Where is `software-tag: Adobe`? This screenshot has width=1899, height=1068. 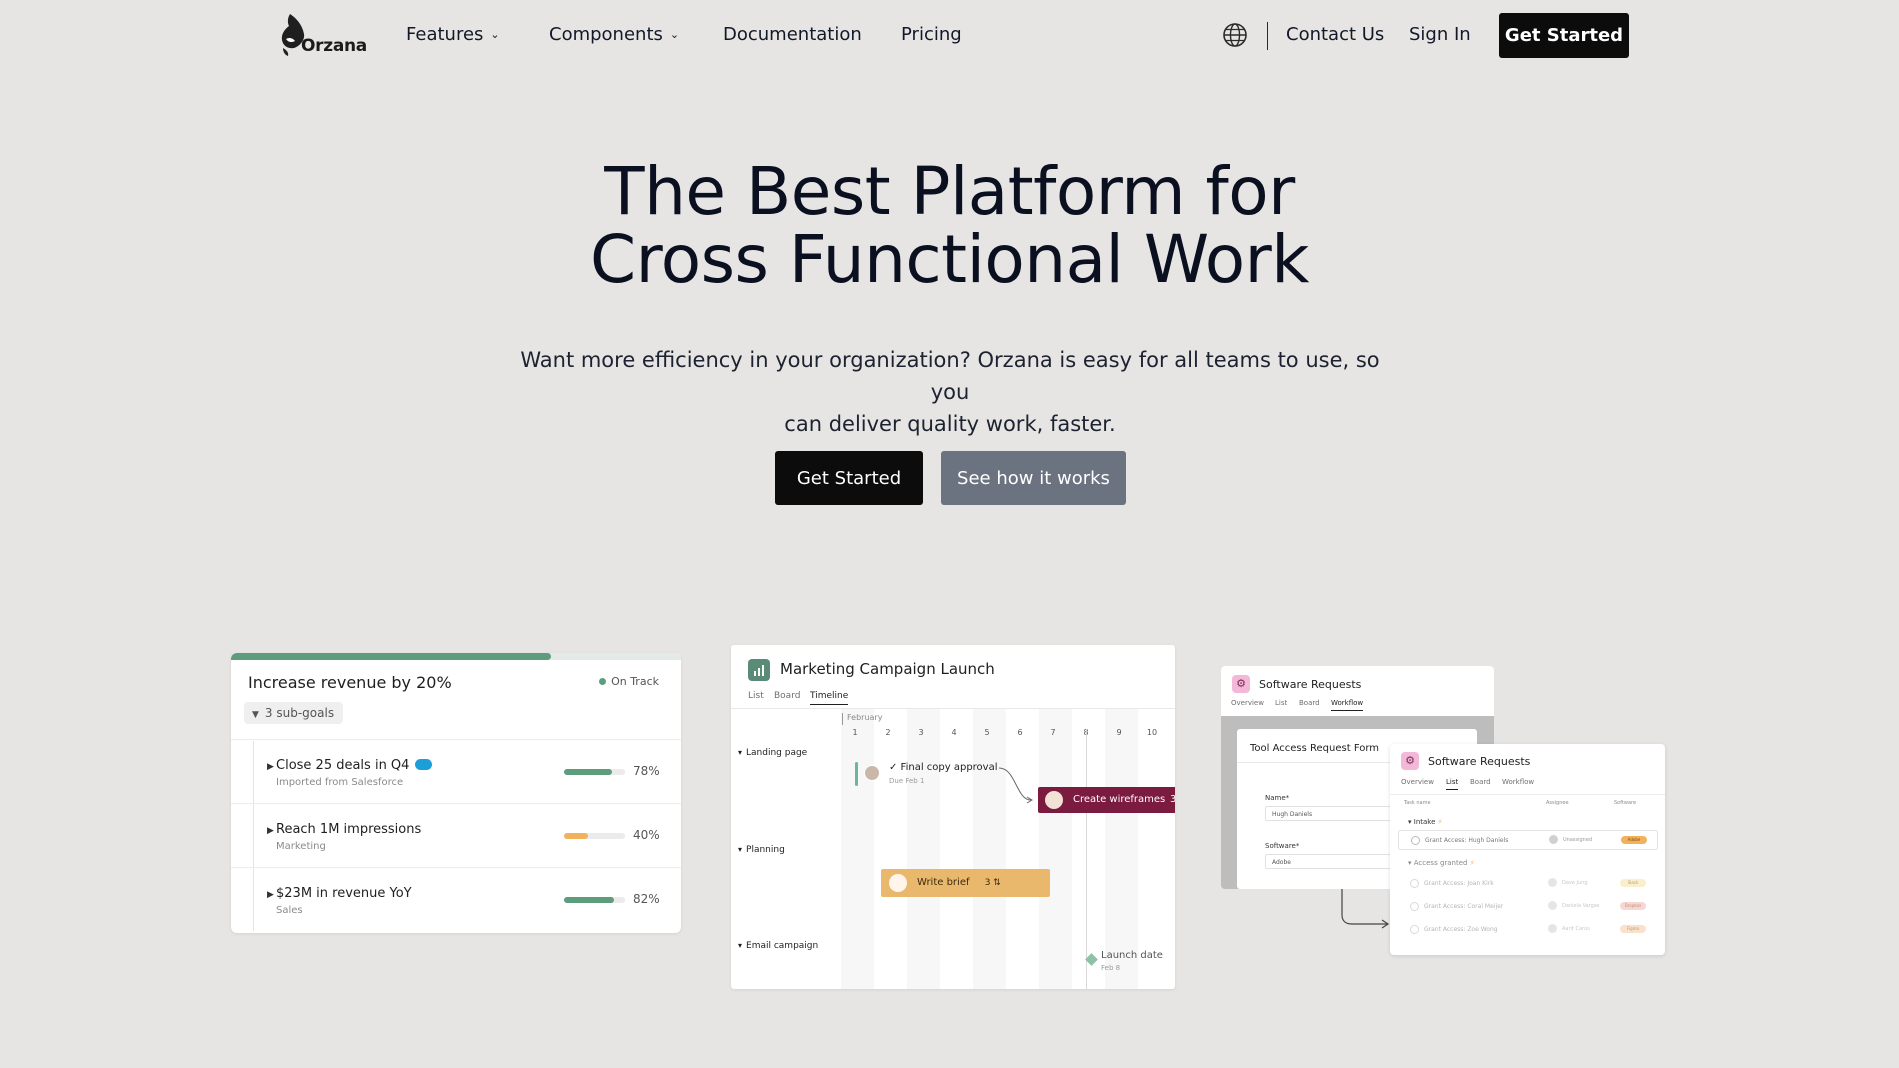 software-tag: Adobe is located at coordinates (1634, 840).